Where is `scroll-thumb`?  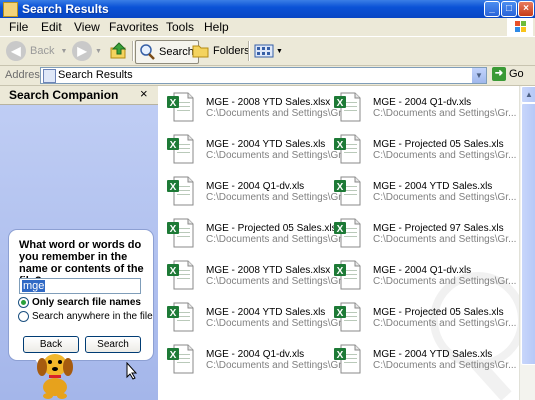
scroll-thumb is located at coordinates (528, 234).